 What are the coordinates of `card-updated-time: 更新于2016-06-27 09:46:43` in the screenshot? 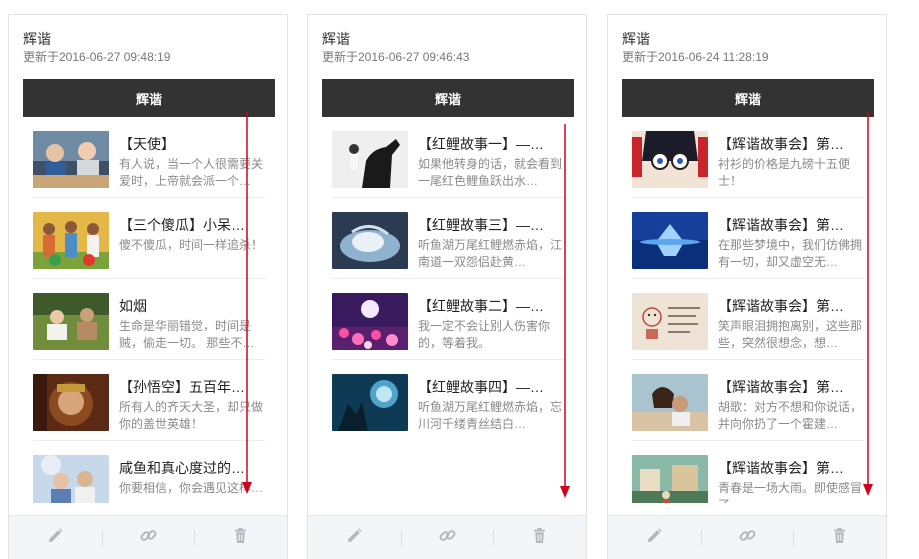 It's located at (396, 57).